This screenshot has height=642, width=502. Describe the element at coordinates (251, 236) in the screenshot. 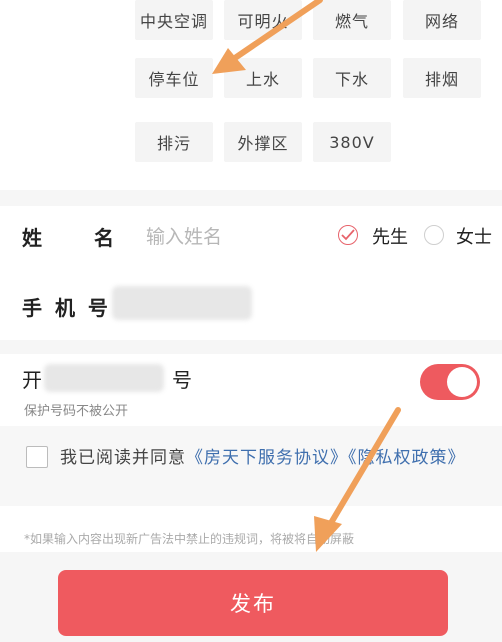

I see `name-row: 姓 名 输入姓名 先生 女士` at that location.